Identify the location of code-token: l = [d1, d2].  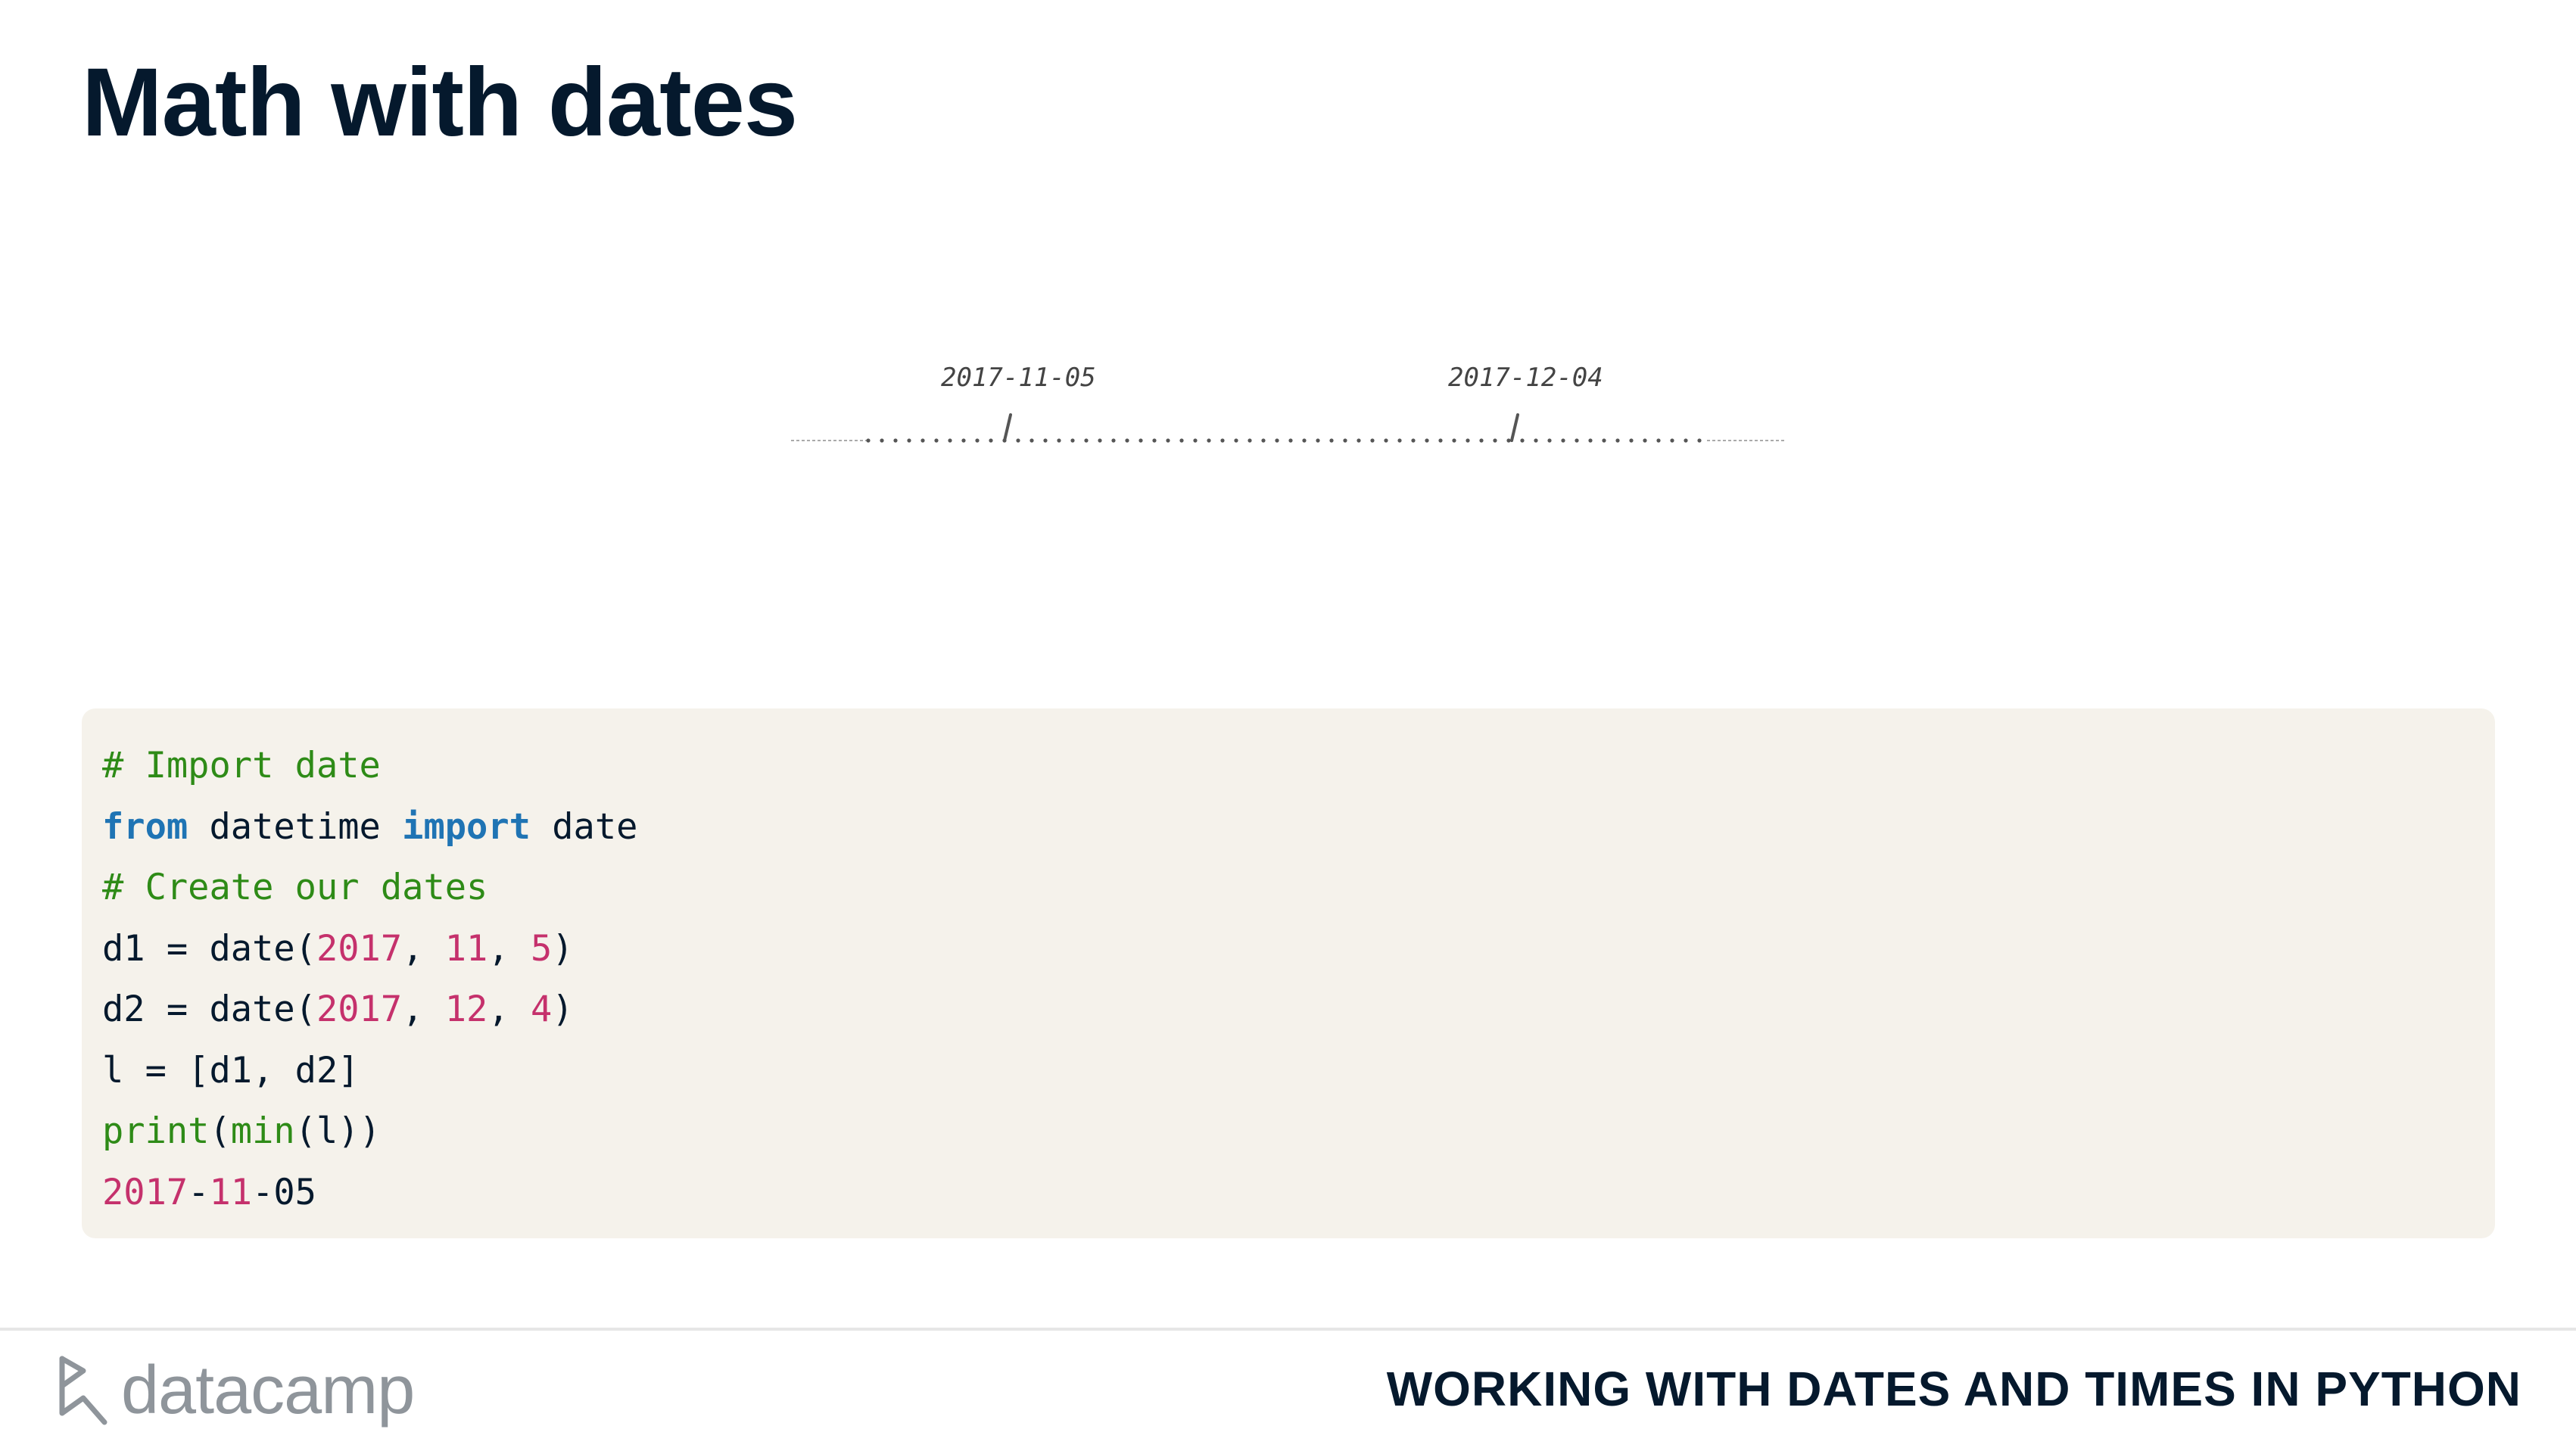
(231, 1070).